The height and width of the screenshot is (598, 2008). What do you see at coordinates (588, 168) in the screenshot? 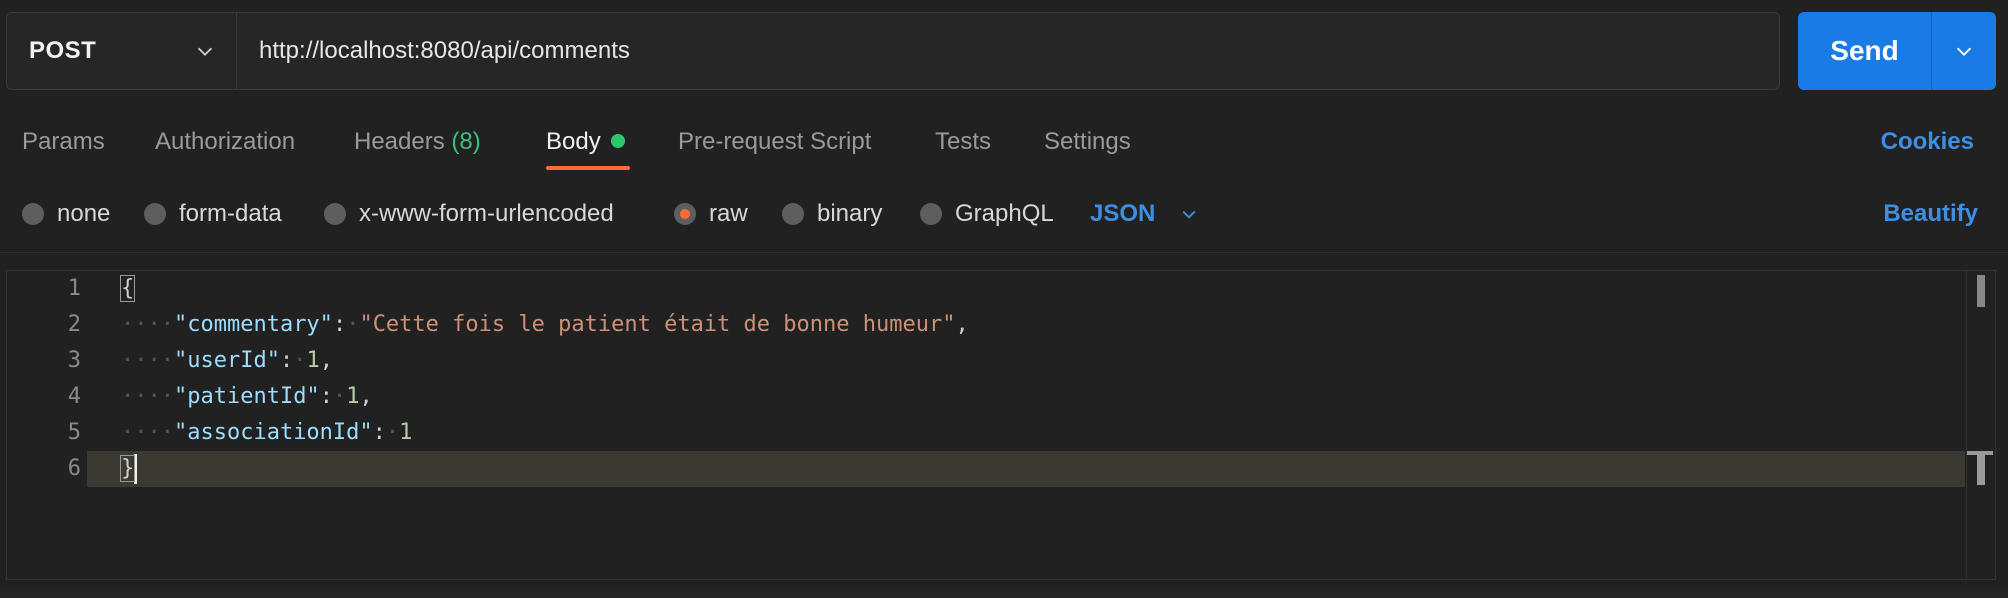
I see `active-tab-indicator` at bounding box center [588, 168].